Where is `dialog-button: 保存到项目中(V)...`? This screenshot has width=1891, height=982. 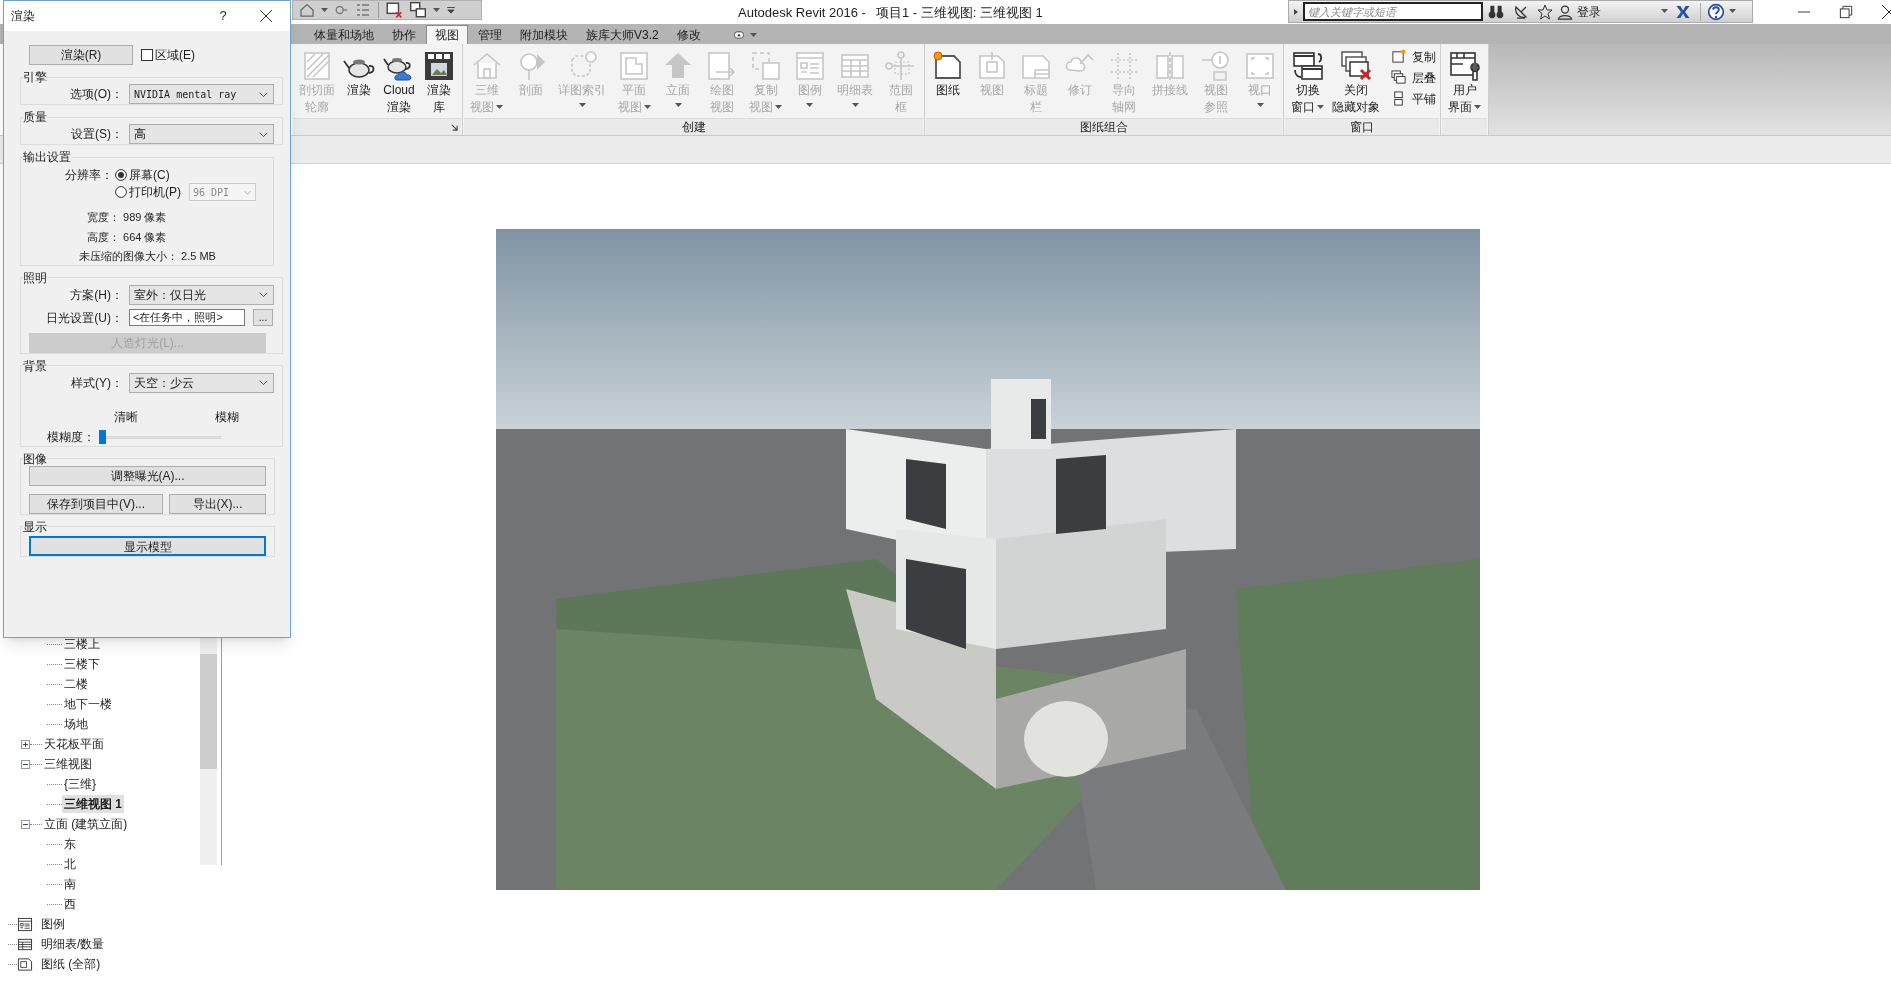
dialog-button: 保存到项目中(V)... is located at coordinates (96, 503).